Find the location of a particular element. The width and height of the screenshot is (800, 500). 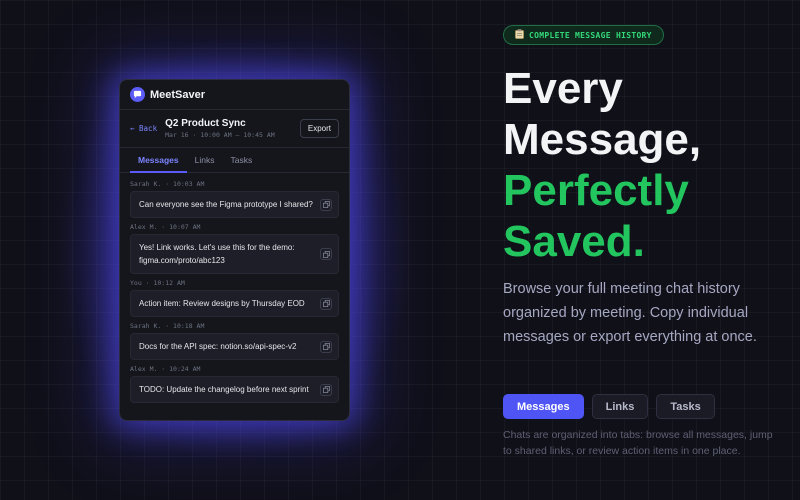

message-meta: Alex M. · 10:07 AM is located at coordinates (165, 227).